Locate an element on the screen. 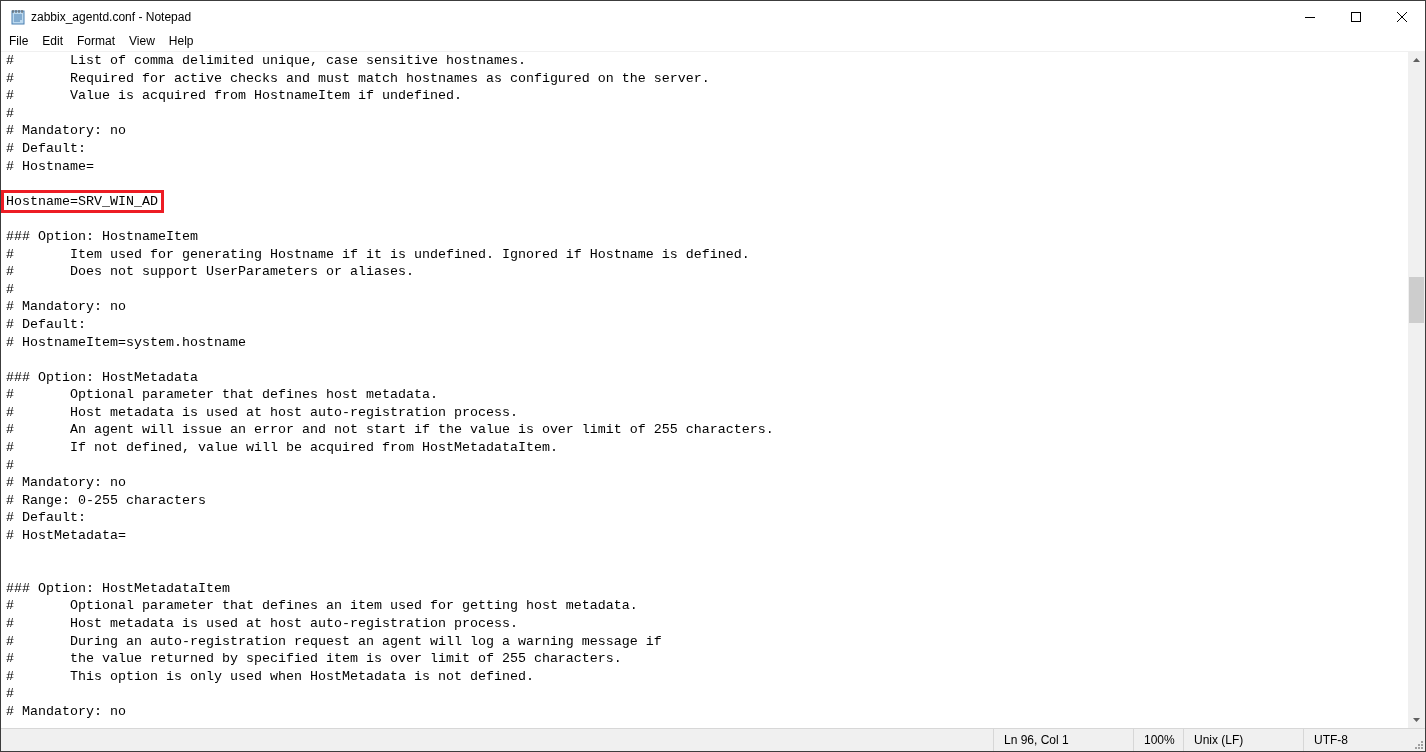 This screenshot has height=752, width=1426. code-line: # Required for active checks and must match hostnames as configured on the server. is located at coordinates (358, 78).